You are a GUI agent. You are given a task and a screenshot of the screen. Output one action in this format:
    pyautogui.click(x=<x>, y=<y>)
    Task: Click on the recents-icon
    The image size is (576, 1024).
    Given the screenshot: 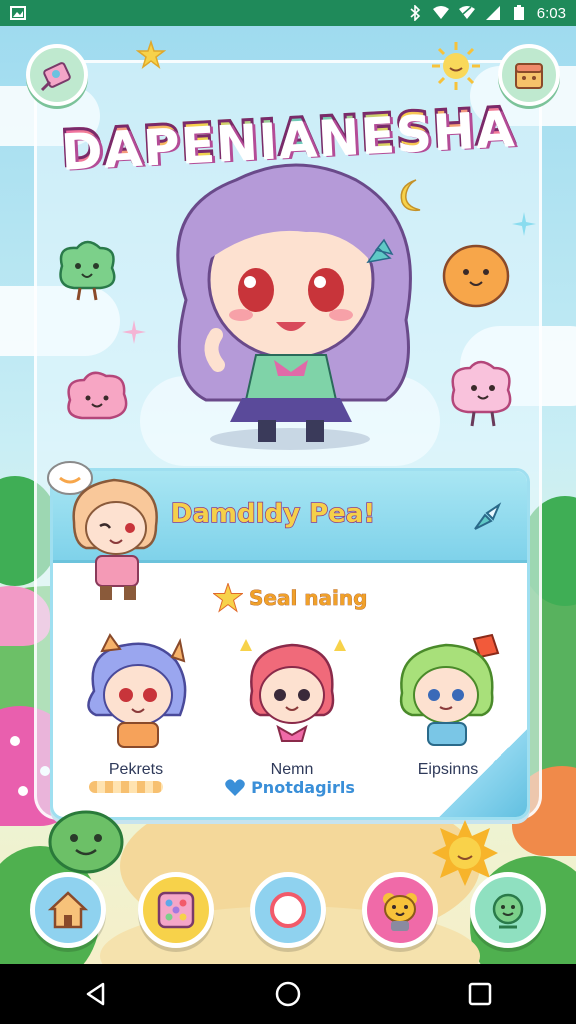 What is the action you would take?
    pyautogui.click(x=480, y=994)
    